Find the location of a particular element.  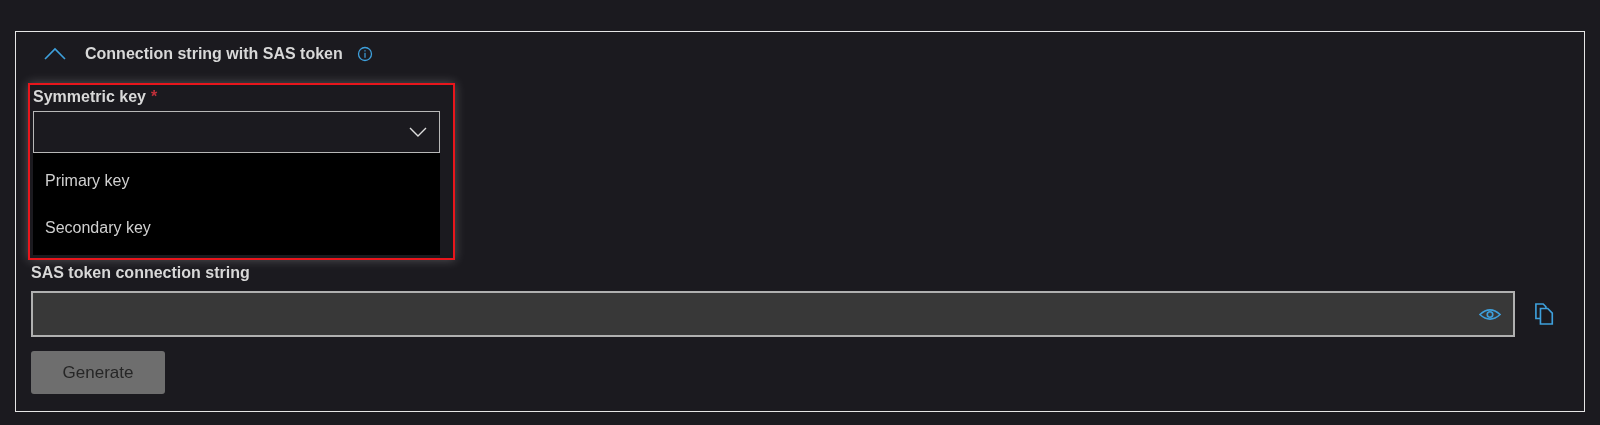

field-label: Symmetric key is located at coordinates (89, 97).